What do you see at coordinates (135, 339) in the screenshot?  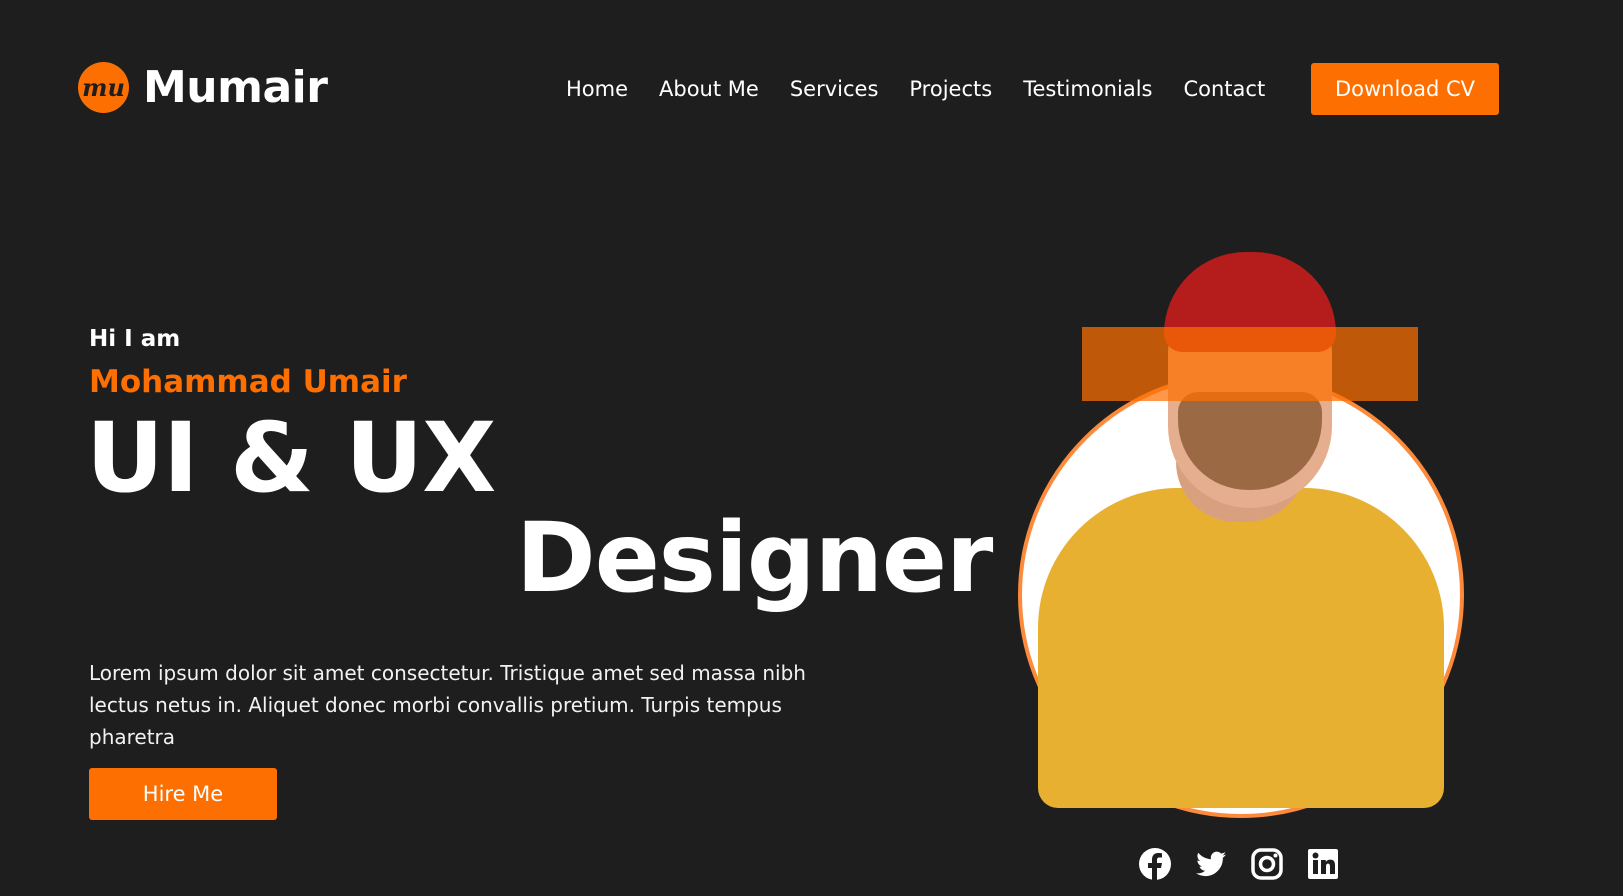 I see `hero-greeting: Hi I am` at bounding box center [135, 339].